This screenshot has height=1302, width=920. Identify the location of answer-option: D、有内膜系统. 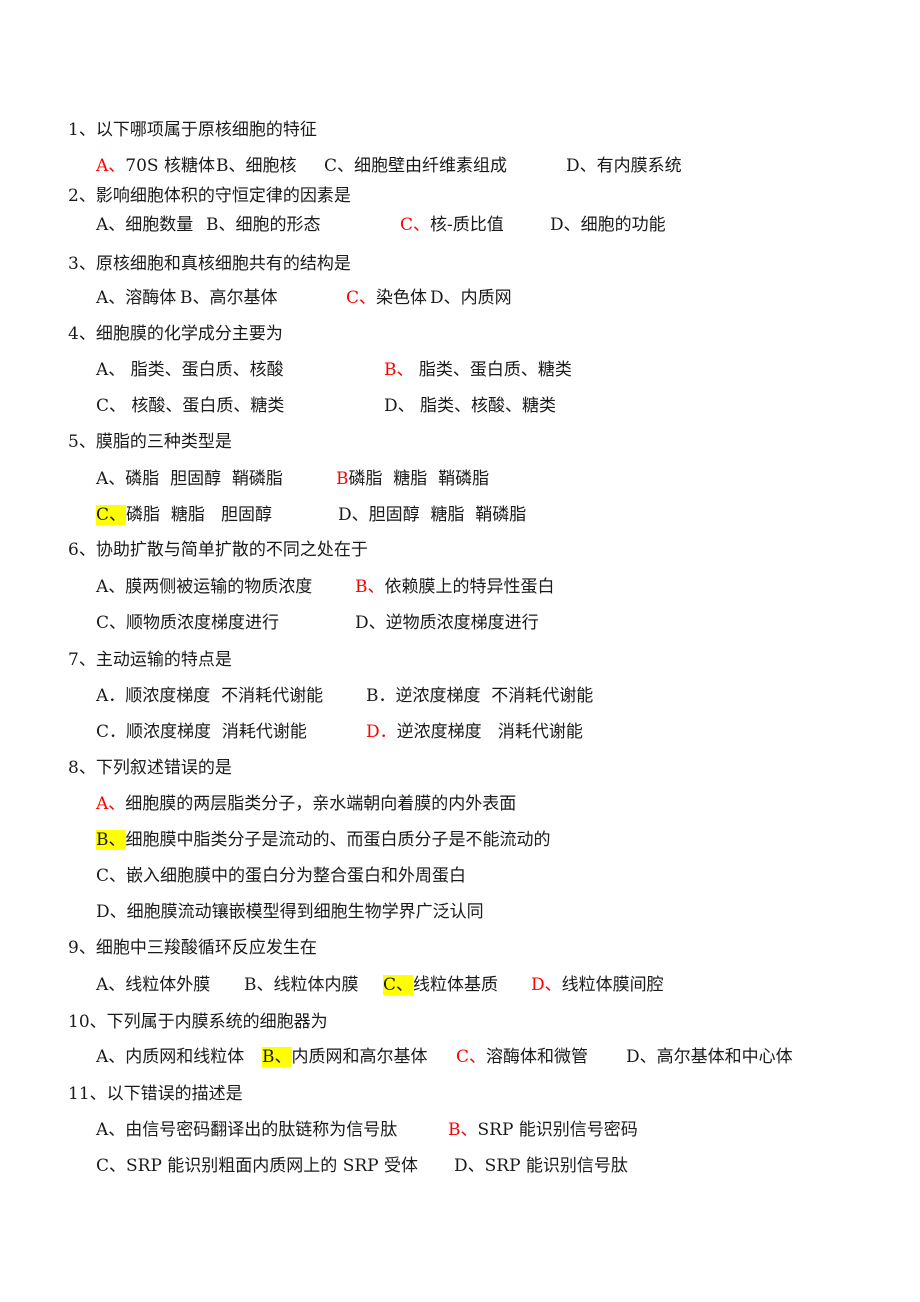
(624, 166).